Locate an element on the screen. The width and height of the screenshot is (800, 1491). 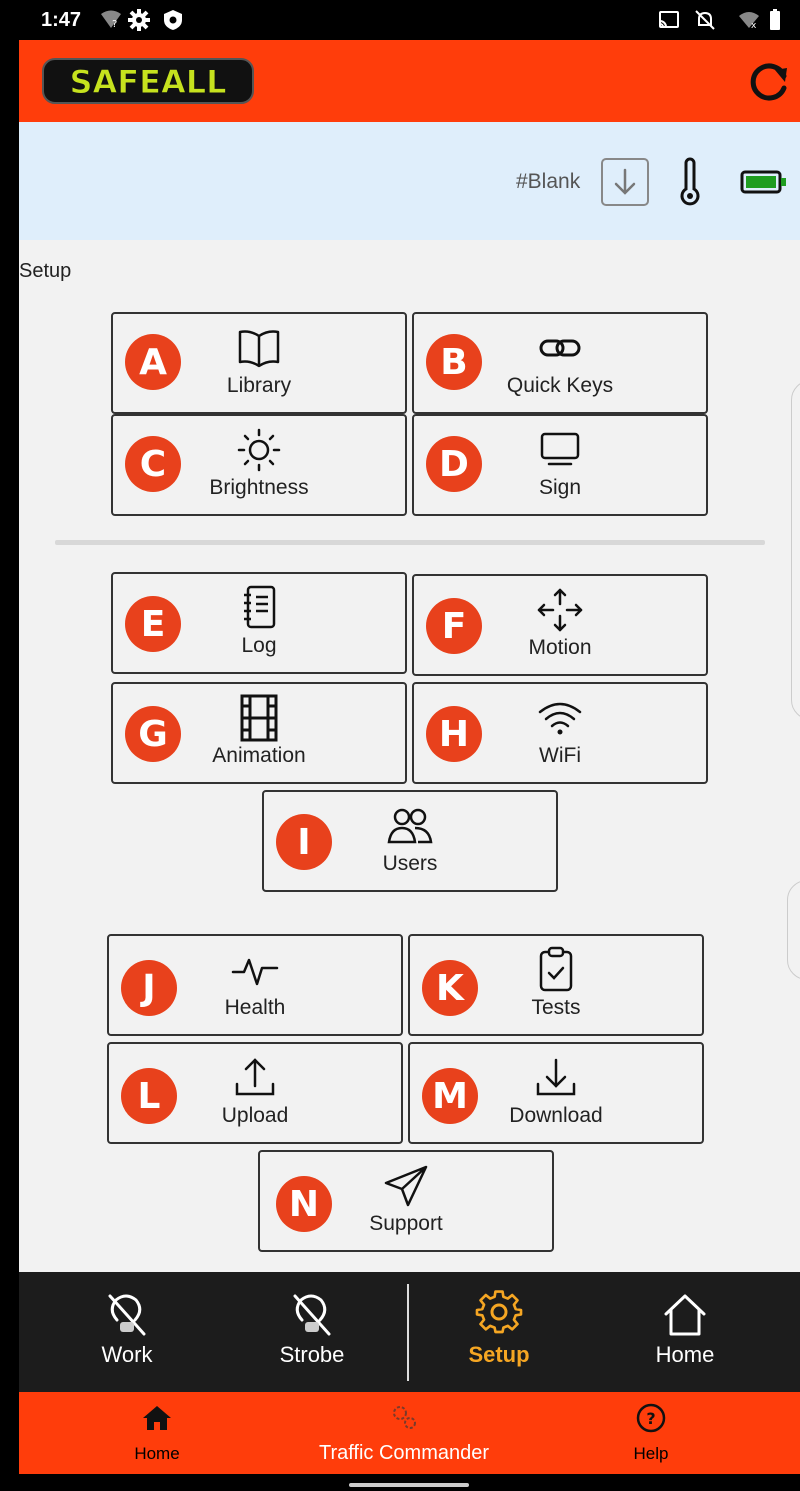
nav-home: Home is located at coordinates (685, 1332).